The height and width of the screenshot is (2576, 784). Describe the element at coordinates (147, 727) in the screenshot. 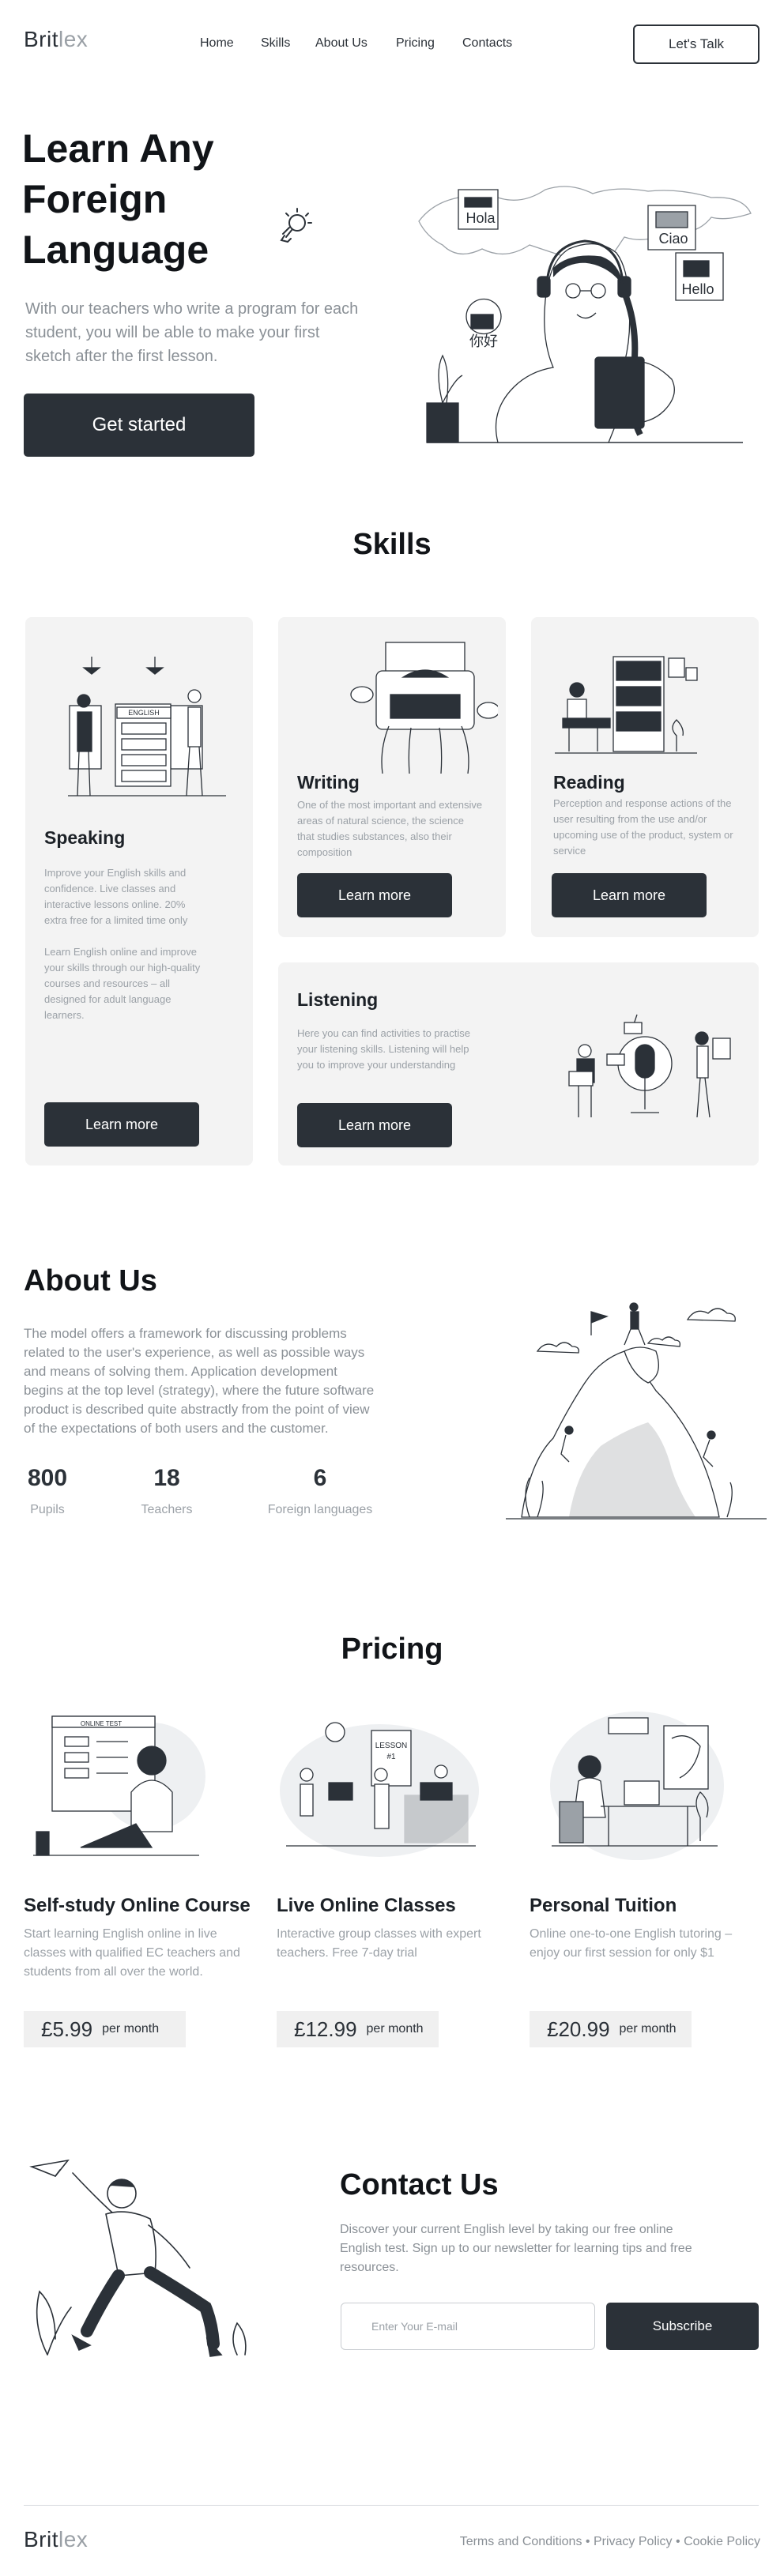

I see `speaking-illustration: ENGLISH` at that location.